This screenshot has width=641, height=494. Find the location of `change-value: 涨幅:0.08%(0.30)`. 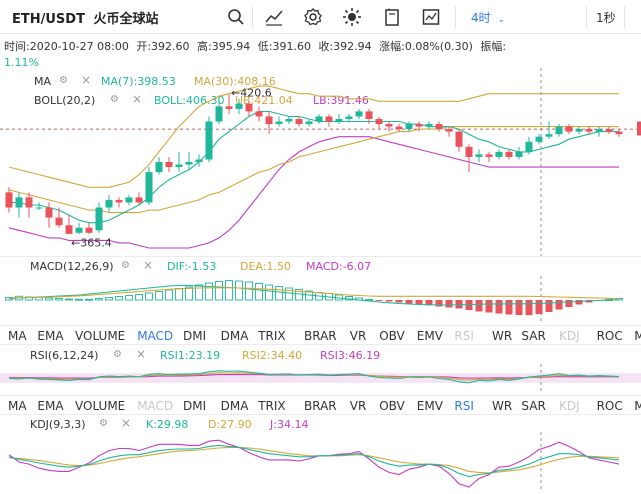

change-value: 涨幅:0.08%(0.30) is located at coordinates (426, 46).